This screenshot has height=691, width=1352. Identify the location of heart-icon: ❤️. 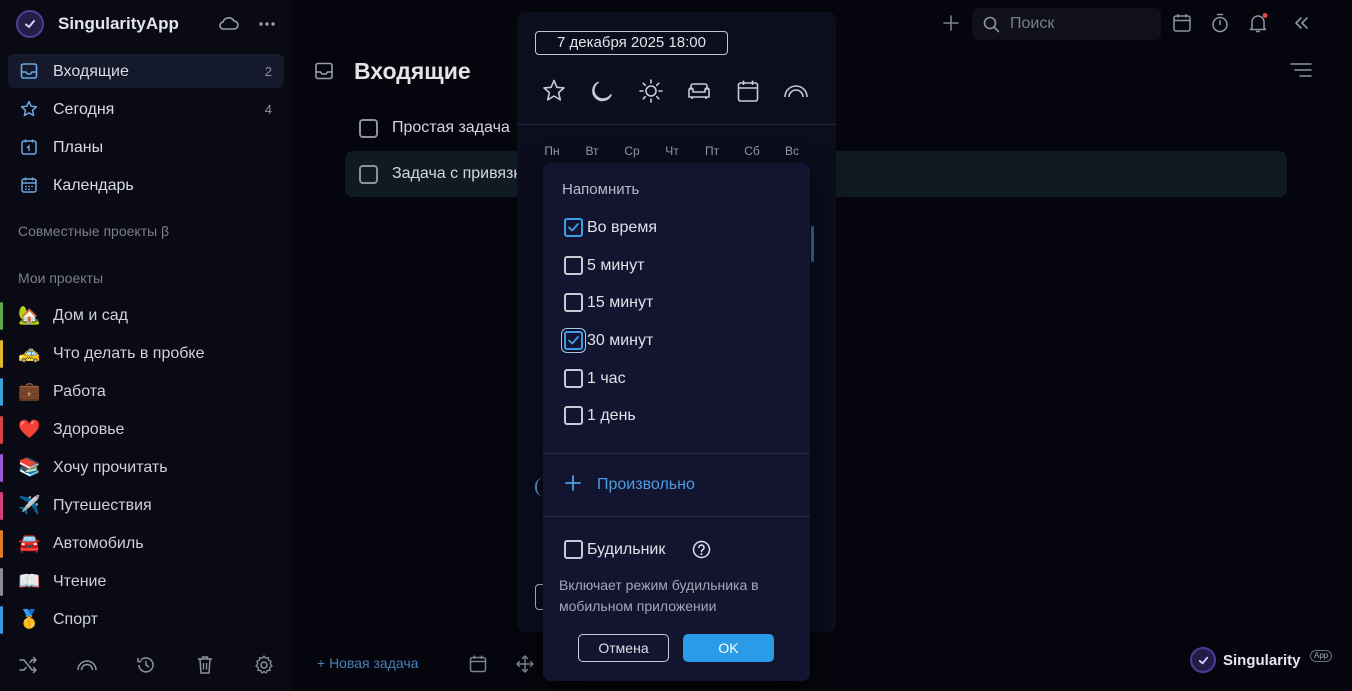
(29, 429).